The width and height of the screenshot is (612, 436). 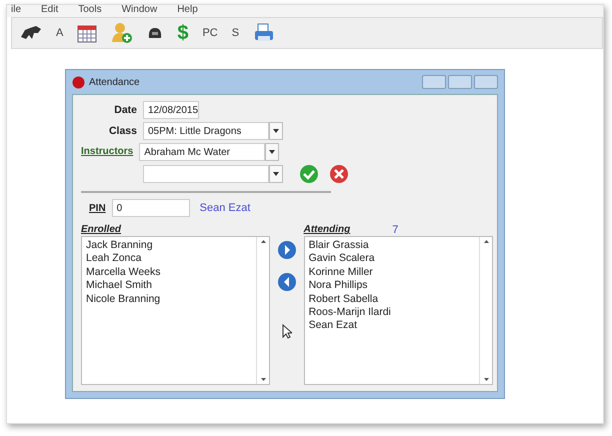 I want to click on list-item: Robert Sabella, so click(x=391, y=299).